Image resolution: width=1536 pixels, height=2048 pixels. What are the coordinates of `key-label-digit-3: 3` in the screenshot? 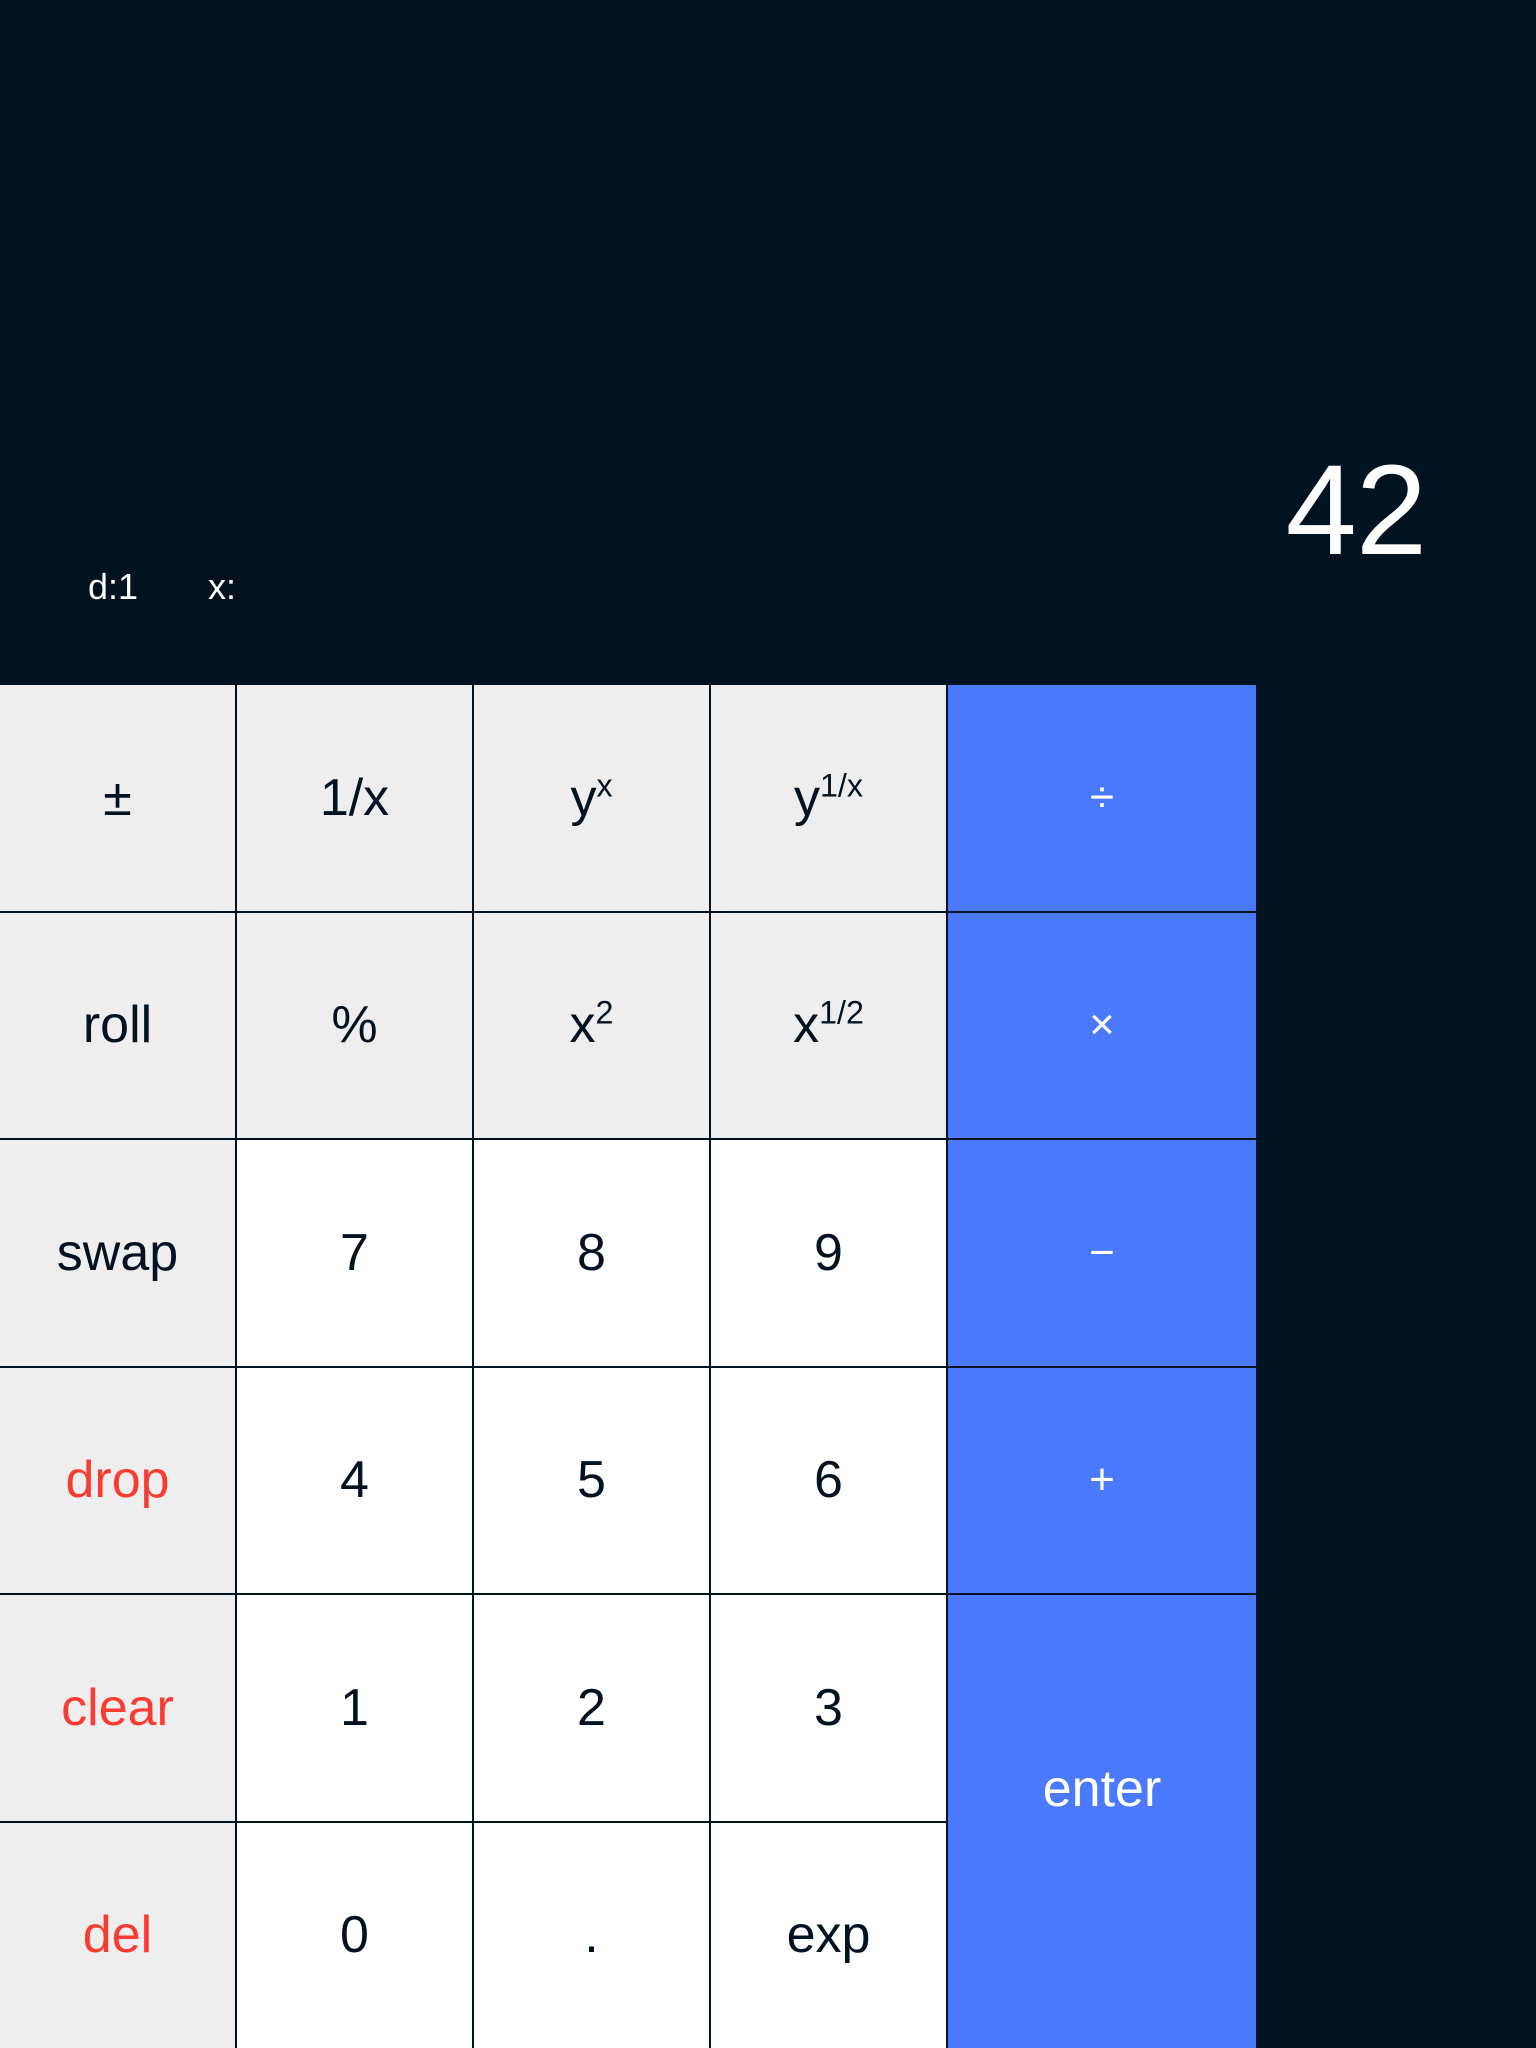 It's located at (828, 1707).